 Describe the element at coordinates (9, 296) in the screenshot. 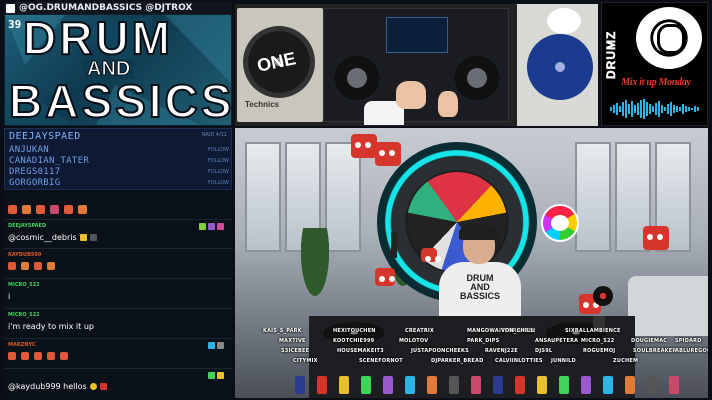

I see `chat-text: i` at that location.